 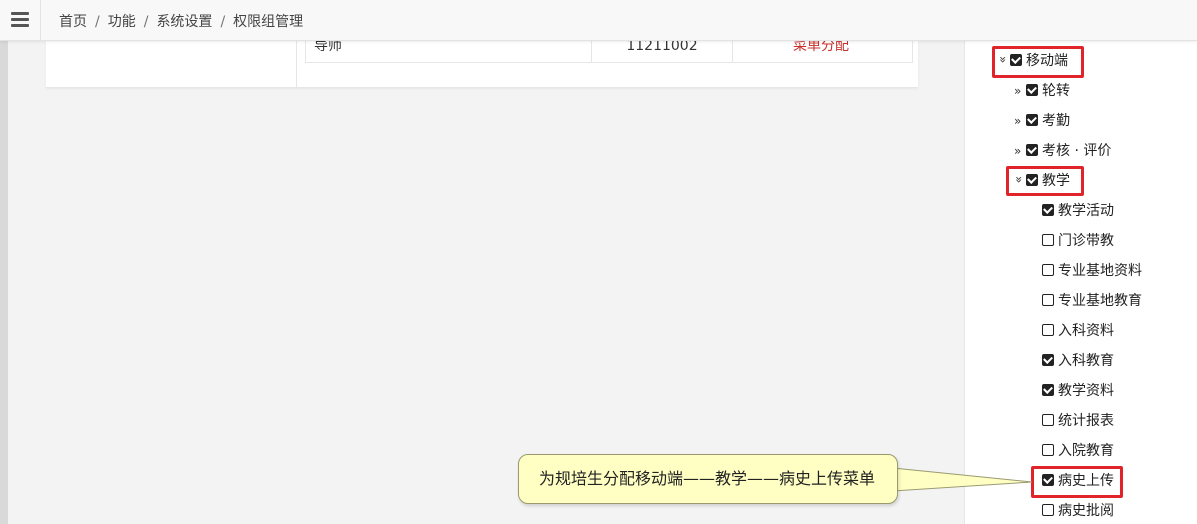 I want to click on breadcrumb-permission-group: 权限组管理, so click(x=268, y=22).